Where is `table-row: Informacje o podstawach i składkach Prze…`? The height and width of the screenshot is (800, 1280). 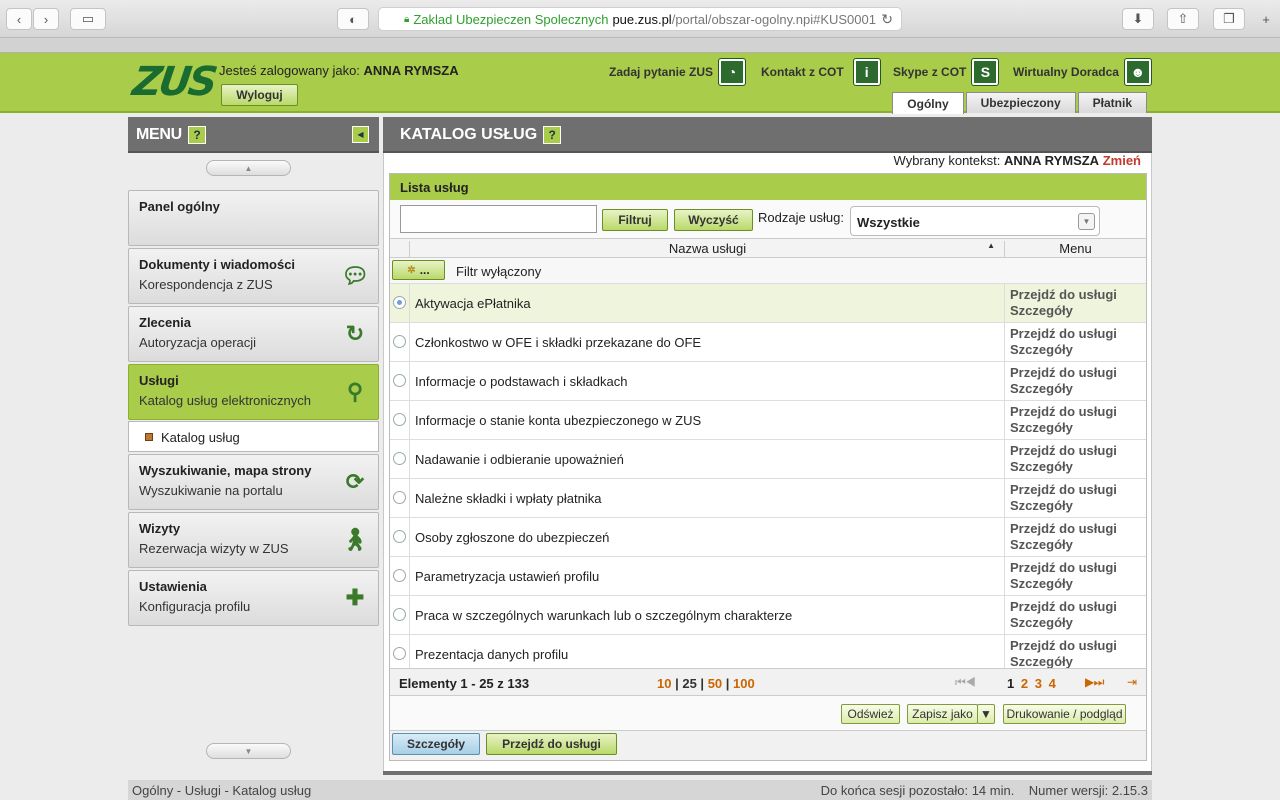
table-row: Informacje o podstawach i składkach Prze… is located at coordinates (768, 381).